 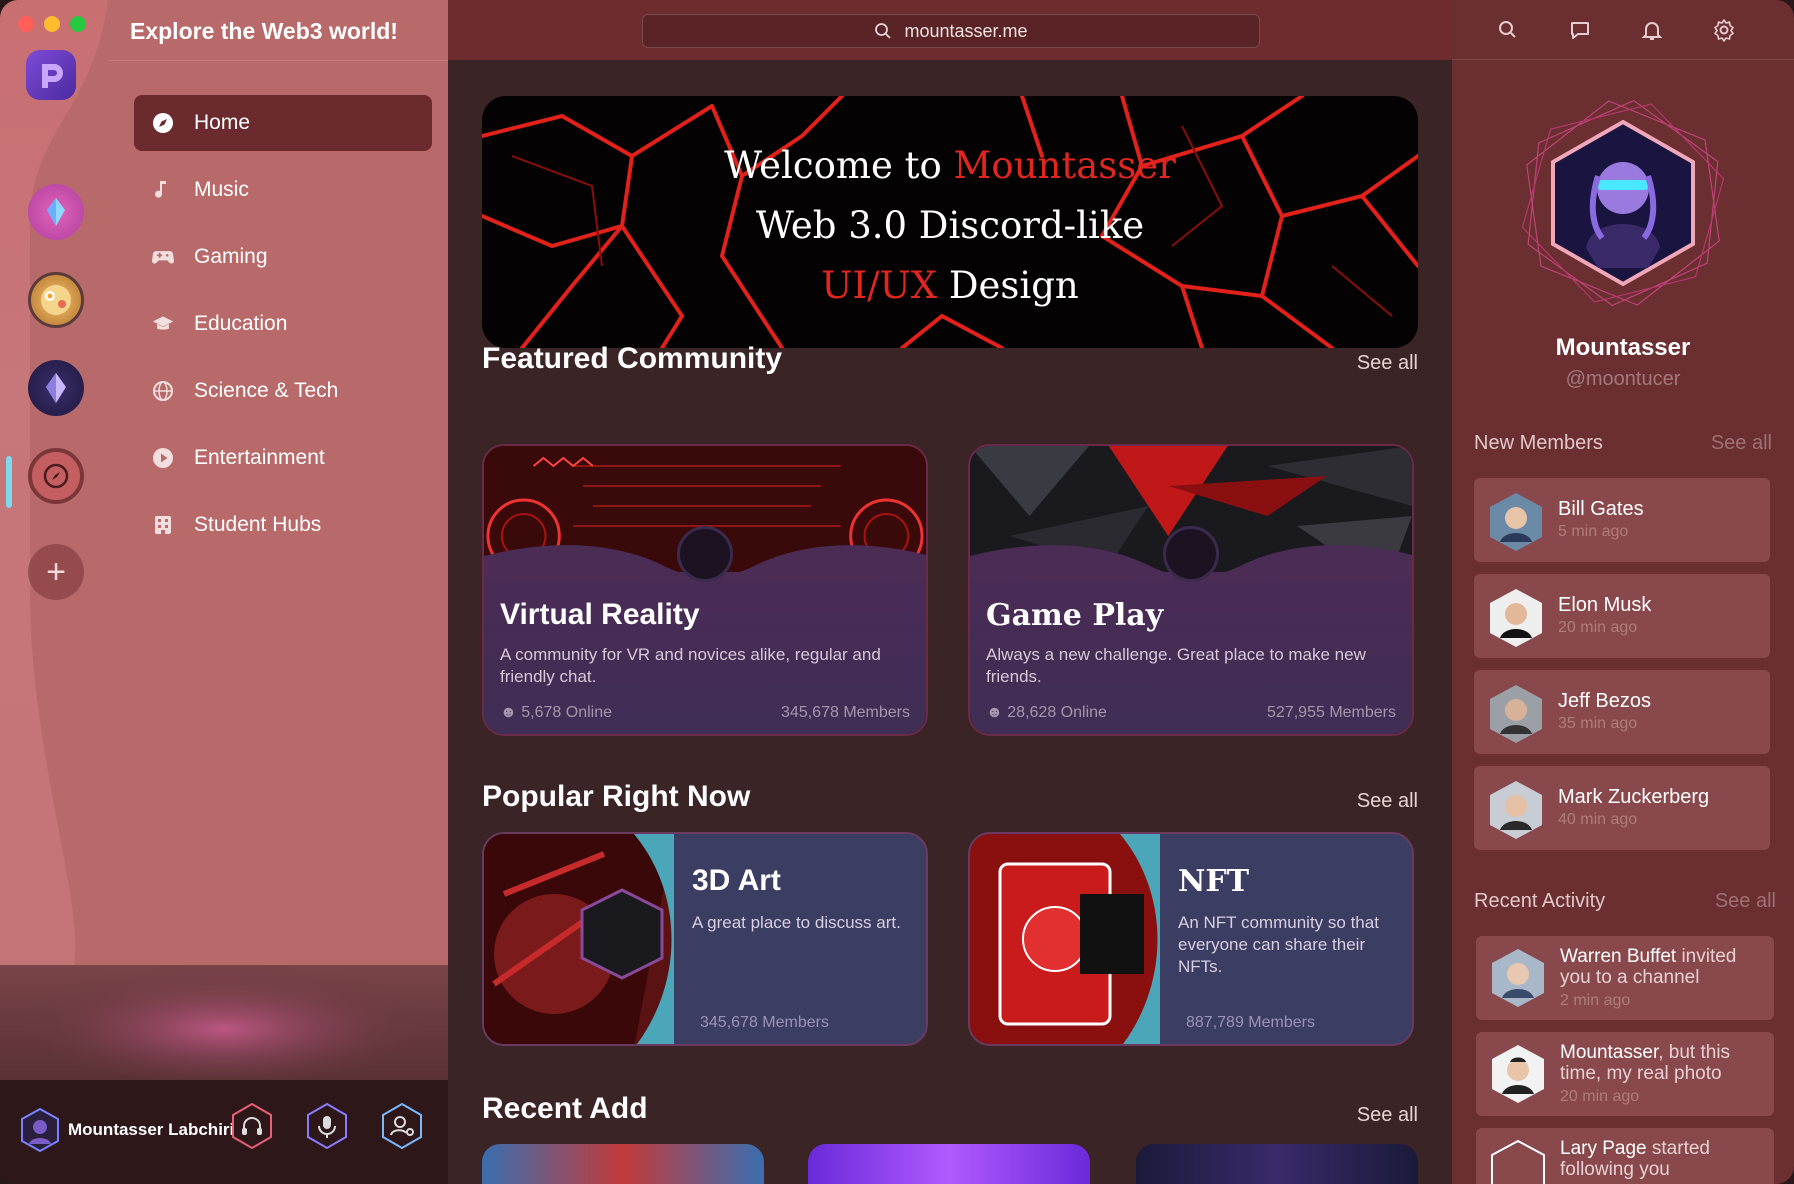 I want to click on nav-item-home: Home, so click(x=283, y=123).